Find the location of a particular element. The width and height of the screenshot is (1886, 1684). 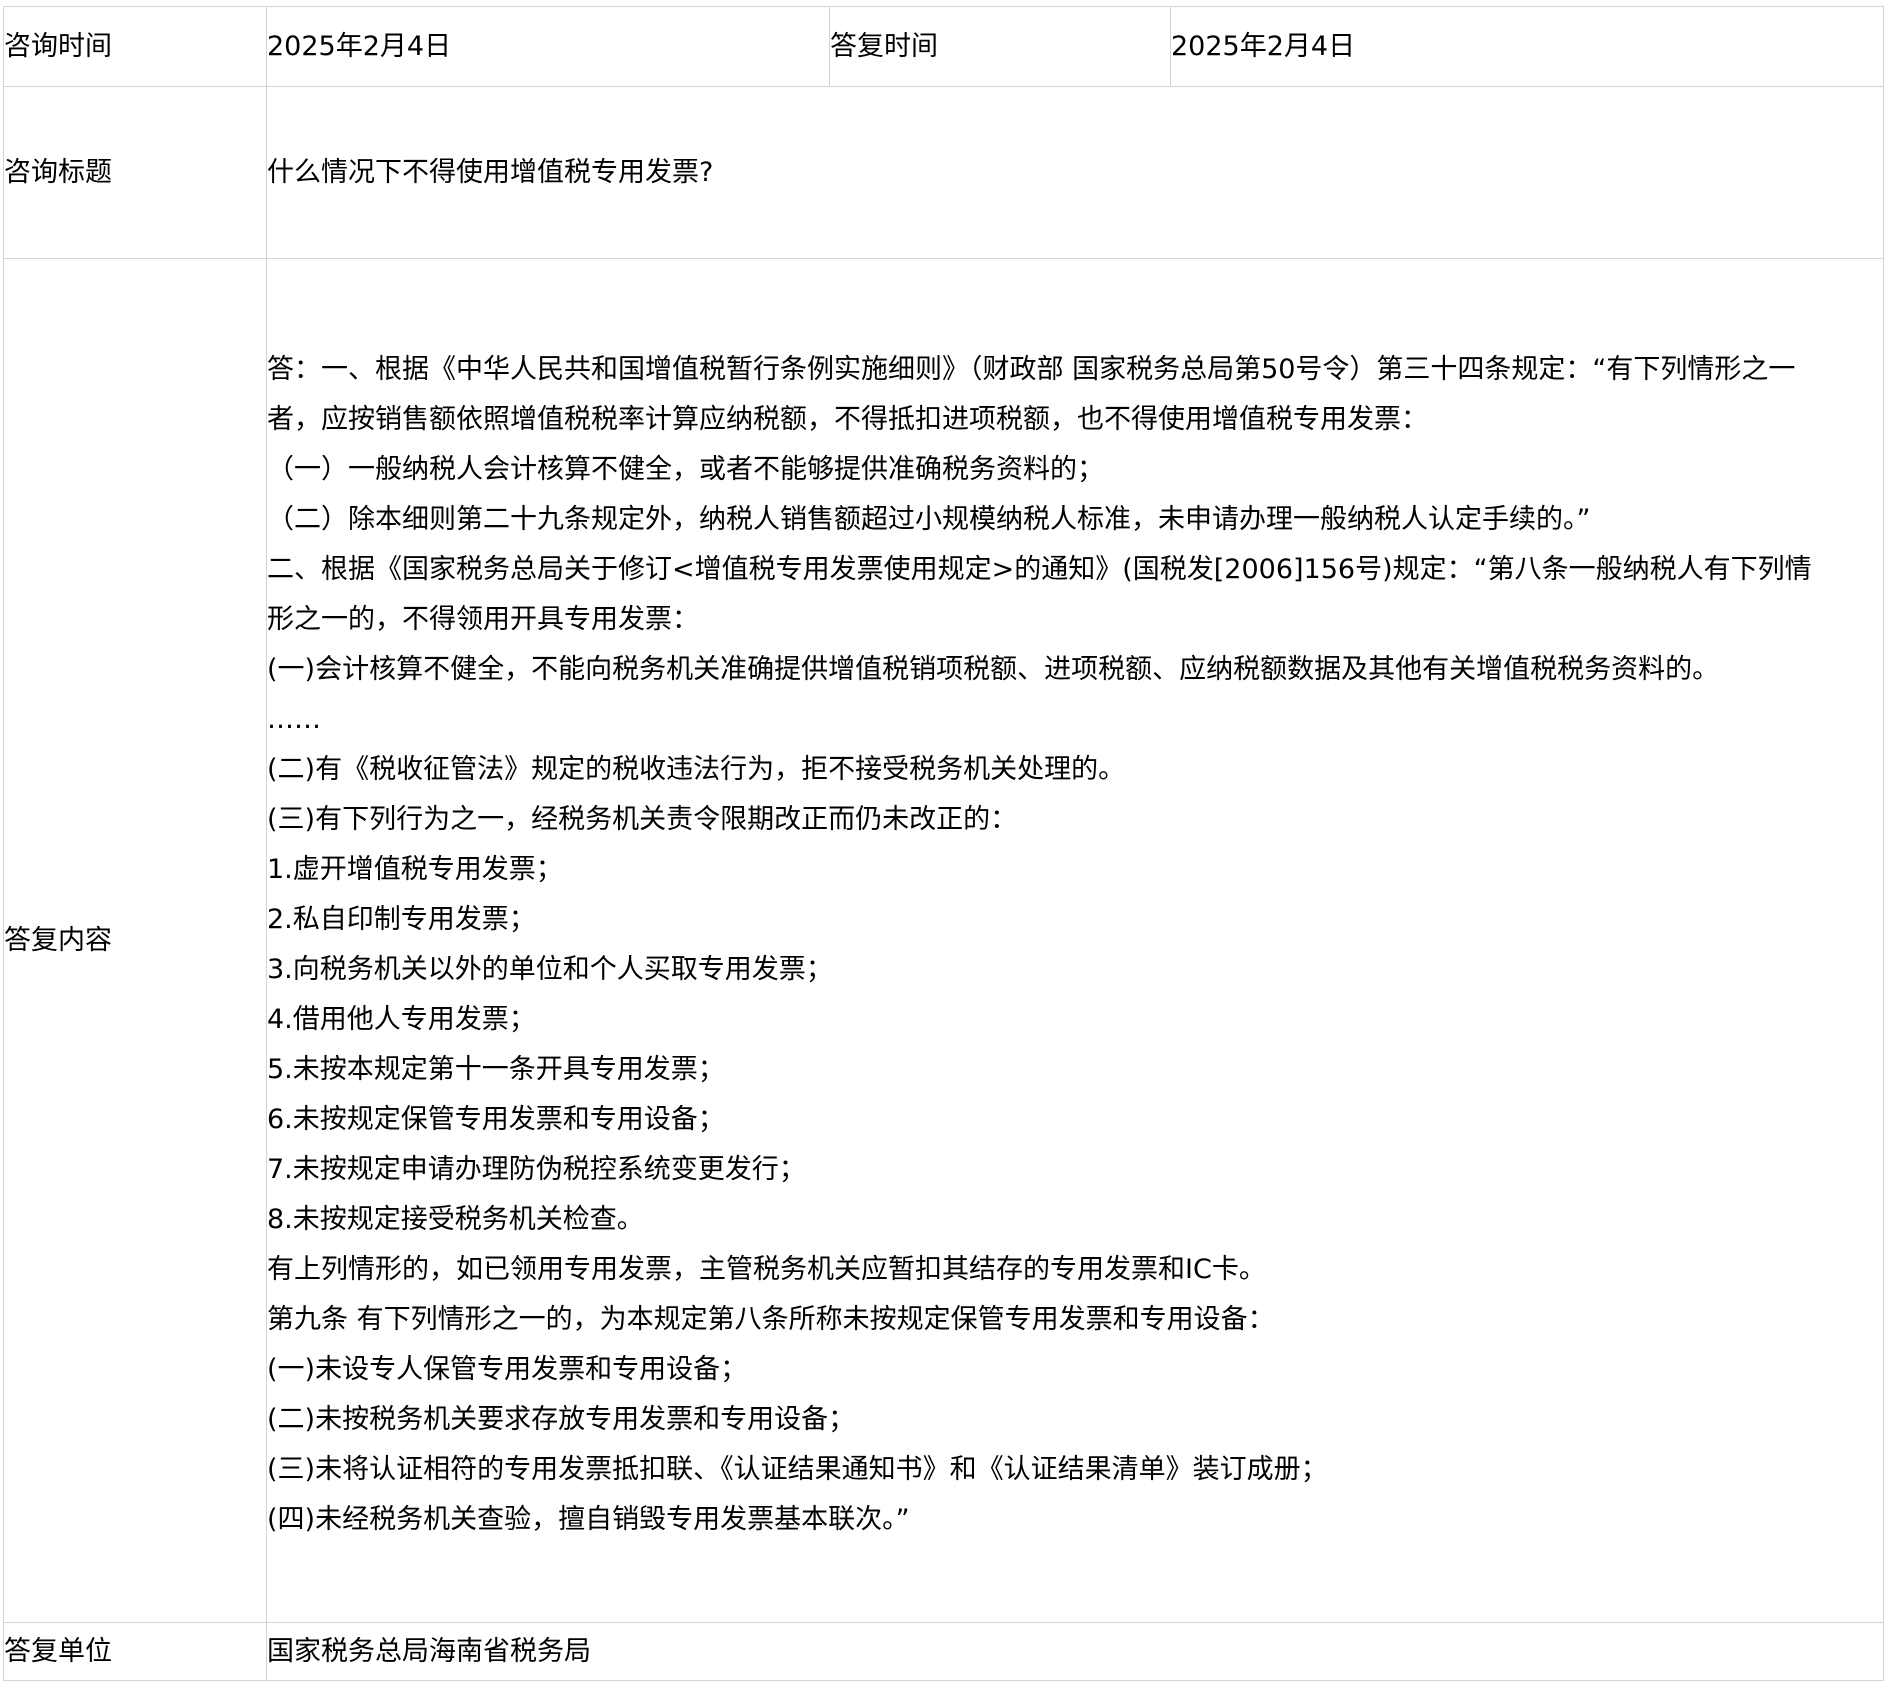

reply-time-value: 2025年2月4日 is located at coordinates (1527, 46).